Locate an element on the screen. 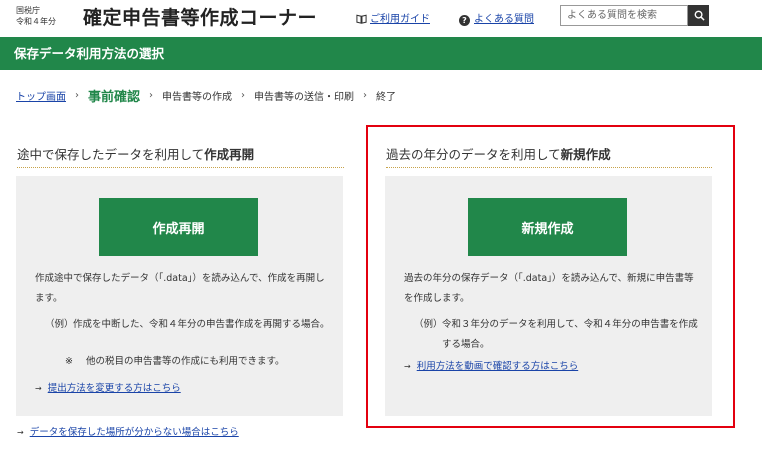 The height and width of the screenshot is (453, 762). resume-example-text: 作成を中断した、令和４年分の申告書作成を再開する場合。 is located at coordinates (201, 324).